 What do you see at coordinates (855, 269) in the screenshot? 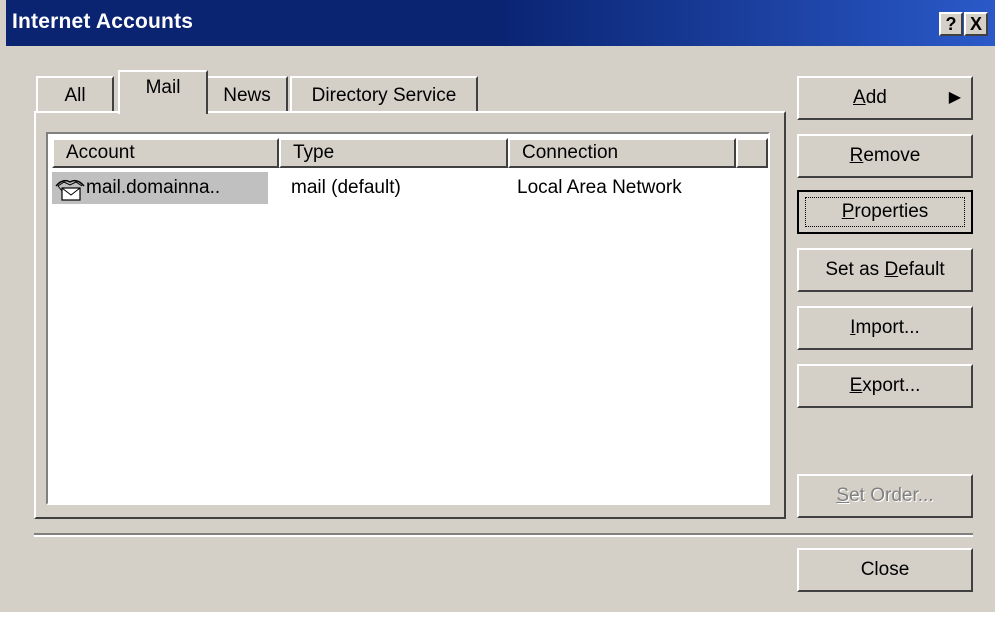
I see `set-default-prefix: Set as` at bounding box center [855, 269].